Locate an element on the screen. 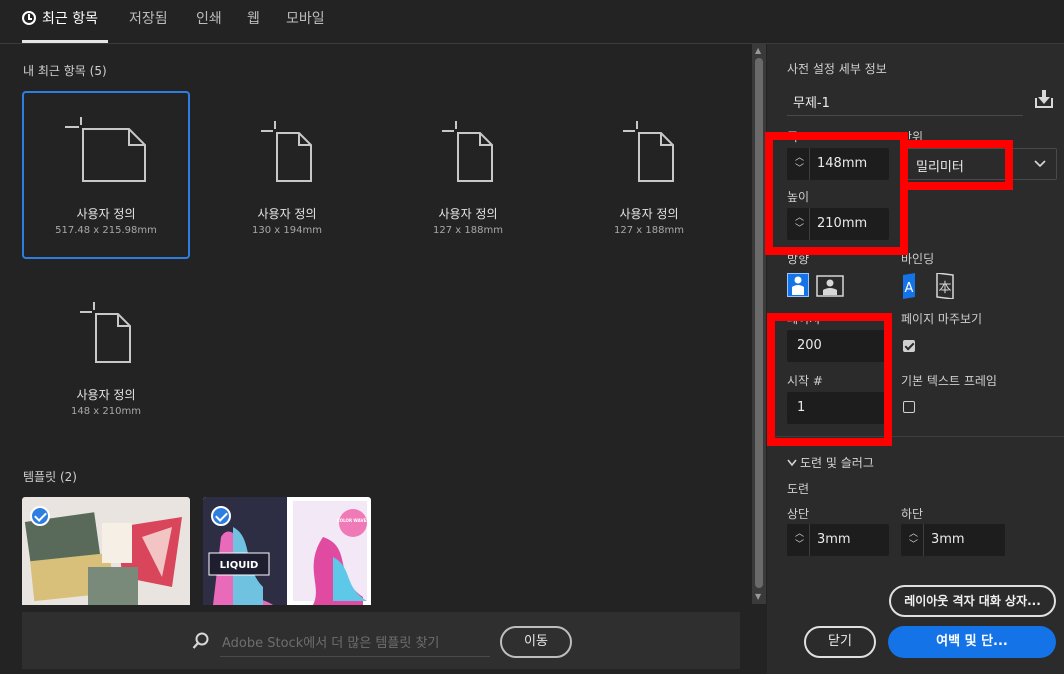 Image resolution: width=1064 pixels, height=674 pixels. bleed-top-value: 3mm is located at coordinates (834, 539).